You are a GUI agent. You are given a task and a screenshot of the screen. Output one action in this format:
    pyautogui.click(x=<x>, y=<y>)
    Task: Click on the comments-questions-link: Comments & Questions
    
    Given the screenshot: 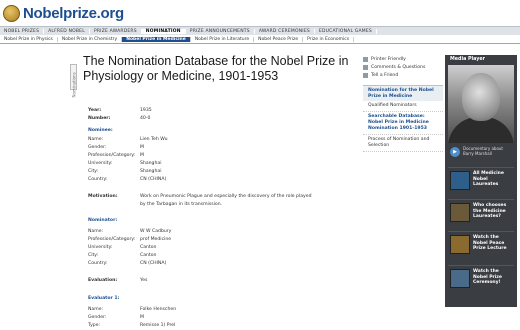 What is the action you would take?
    pyautogui.click(x=394, y=67)
    